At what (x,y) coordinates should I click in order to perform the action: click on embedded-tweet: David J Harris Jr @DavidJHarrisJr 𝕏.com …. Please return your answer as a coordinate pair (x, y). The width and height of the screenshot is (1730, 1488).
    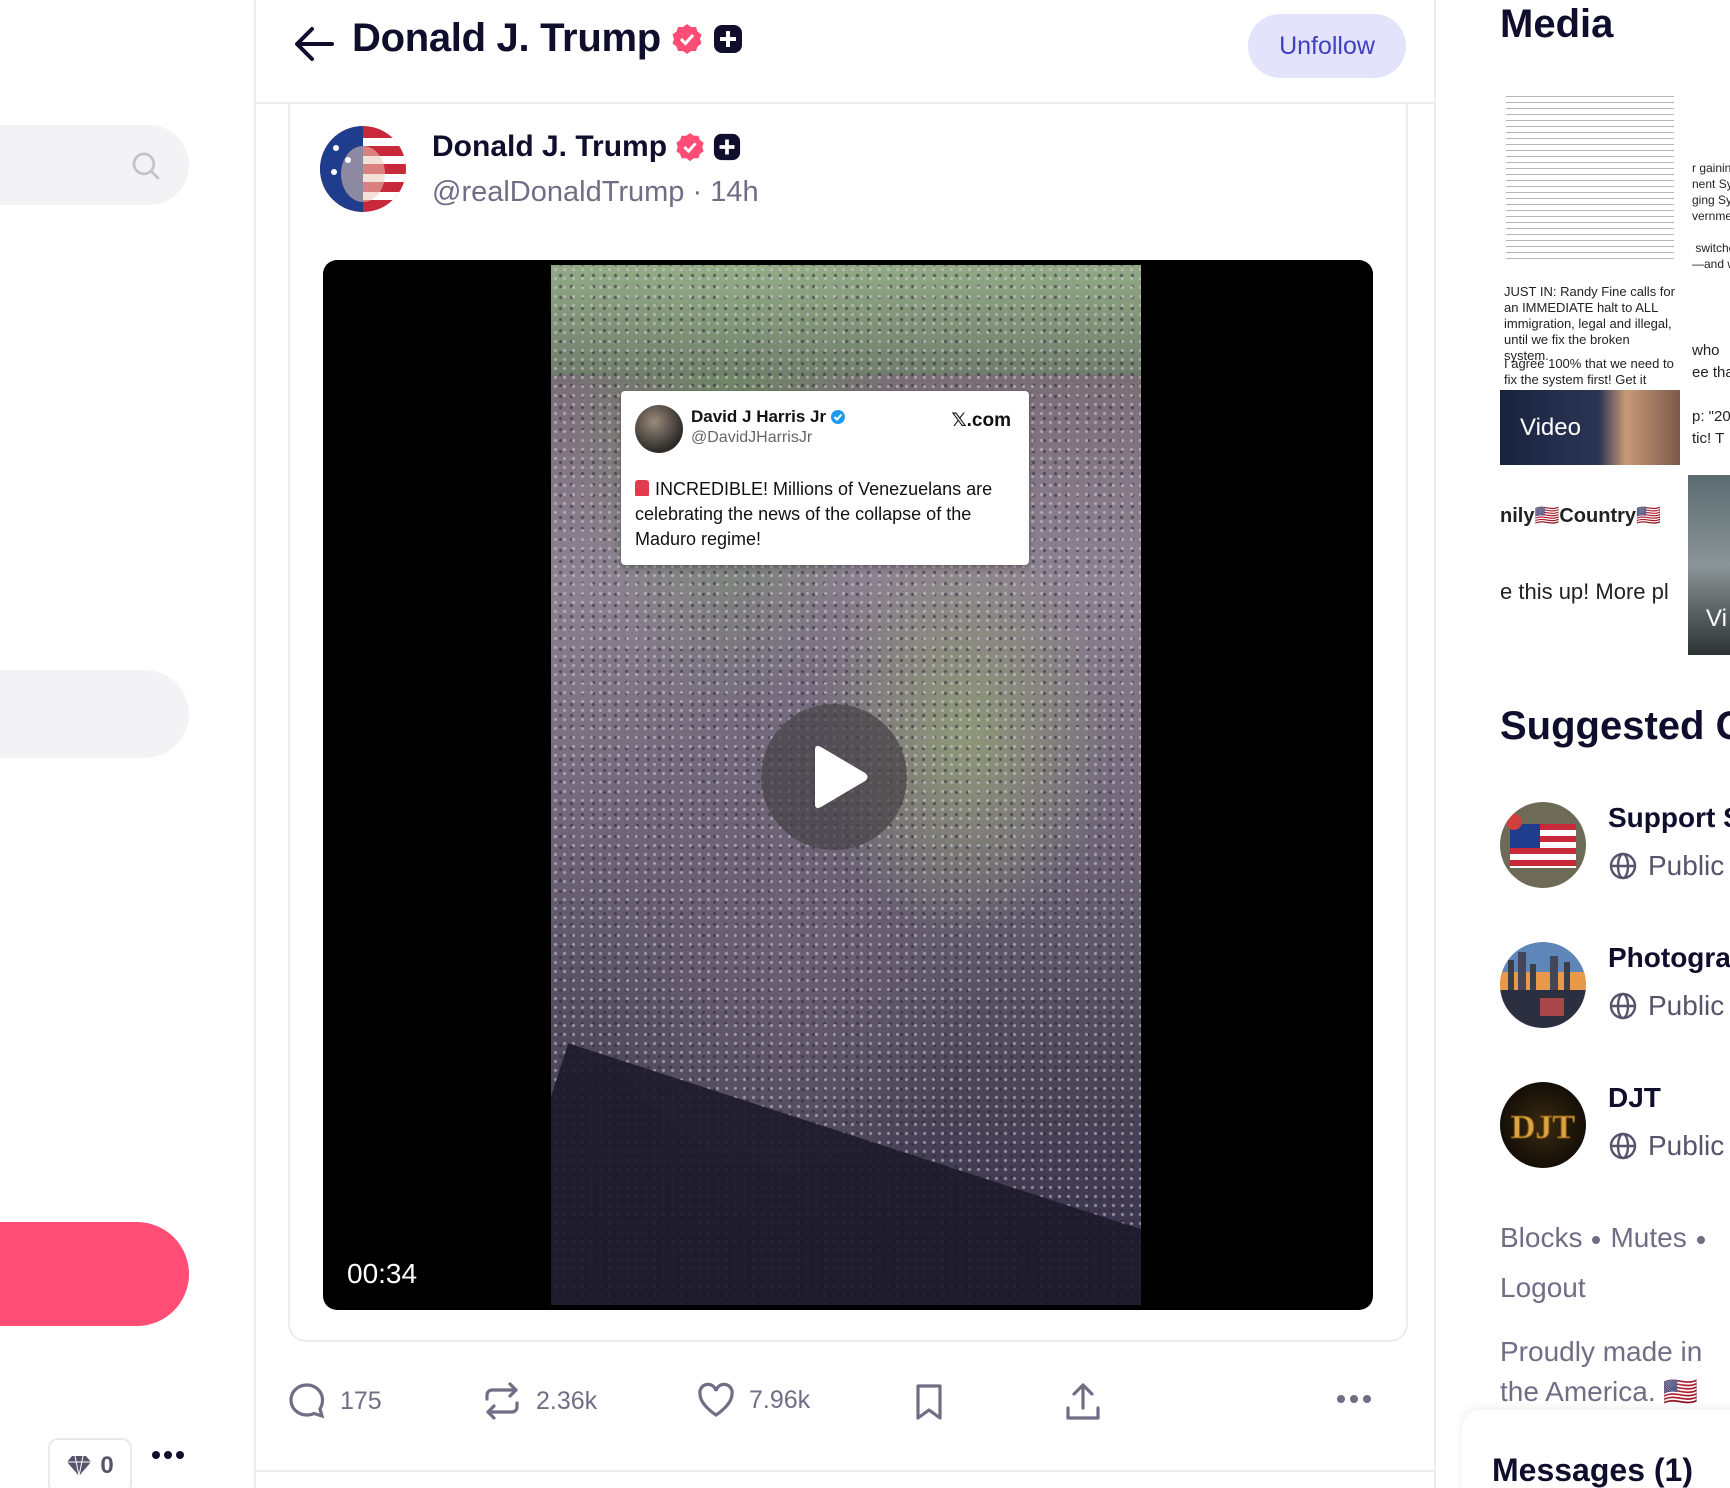
    Looking at the image, I should click on (825, 478).